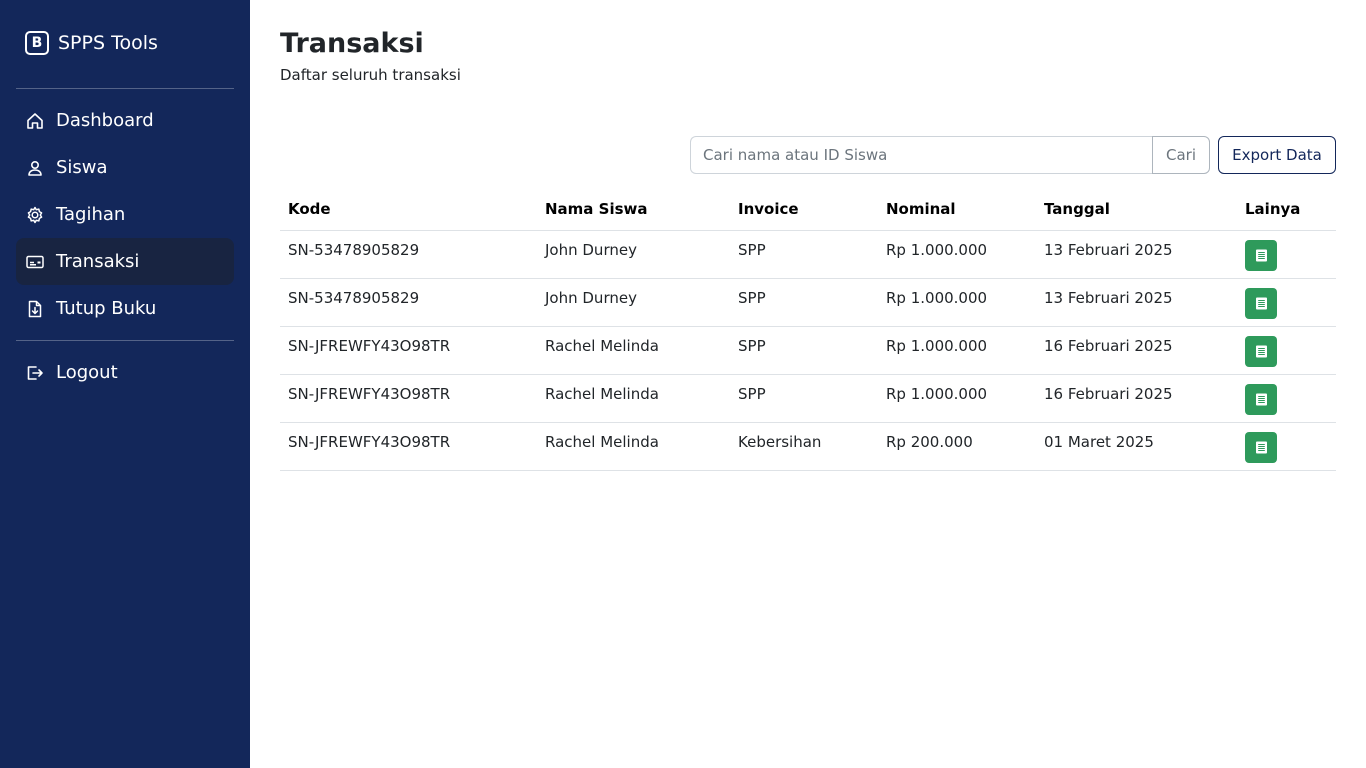 The image size is (1366, 768). Describe the element at coordinates (106, 308) in the screenshot. I see `sidebar-item-label: Tutup Buku` at that location.